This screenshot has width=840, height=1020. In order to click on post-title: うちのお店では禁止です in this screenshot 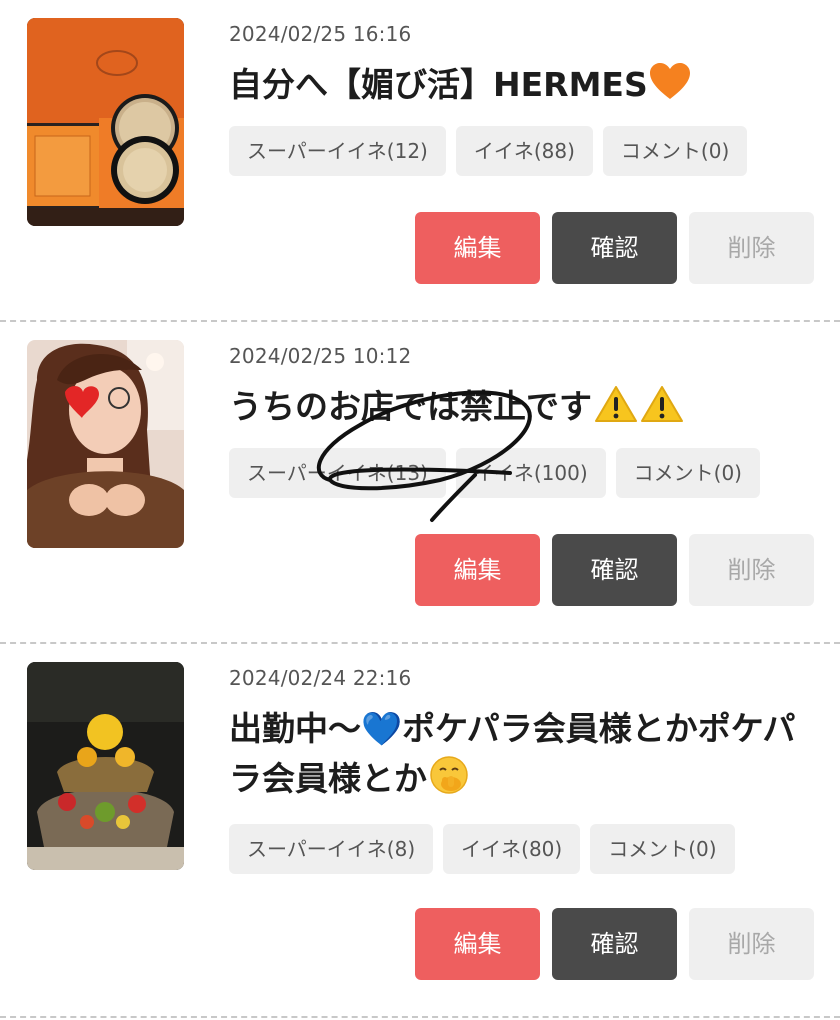, I will do `click(526, 409)`.